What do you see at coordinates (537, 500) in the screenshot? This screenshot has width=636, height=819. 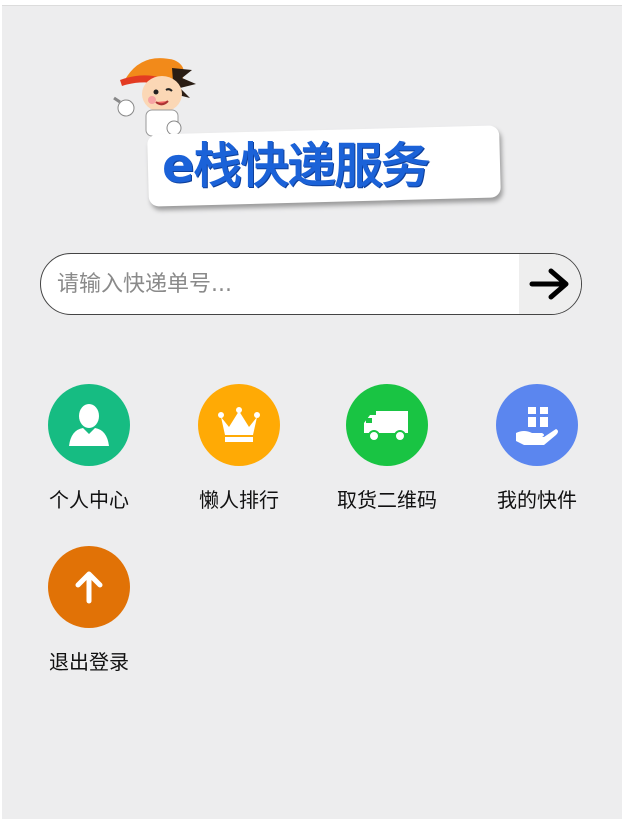 I see `menu-label: 我的快件` at bounding box center [537, 500].